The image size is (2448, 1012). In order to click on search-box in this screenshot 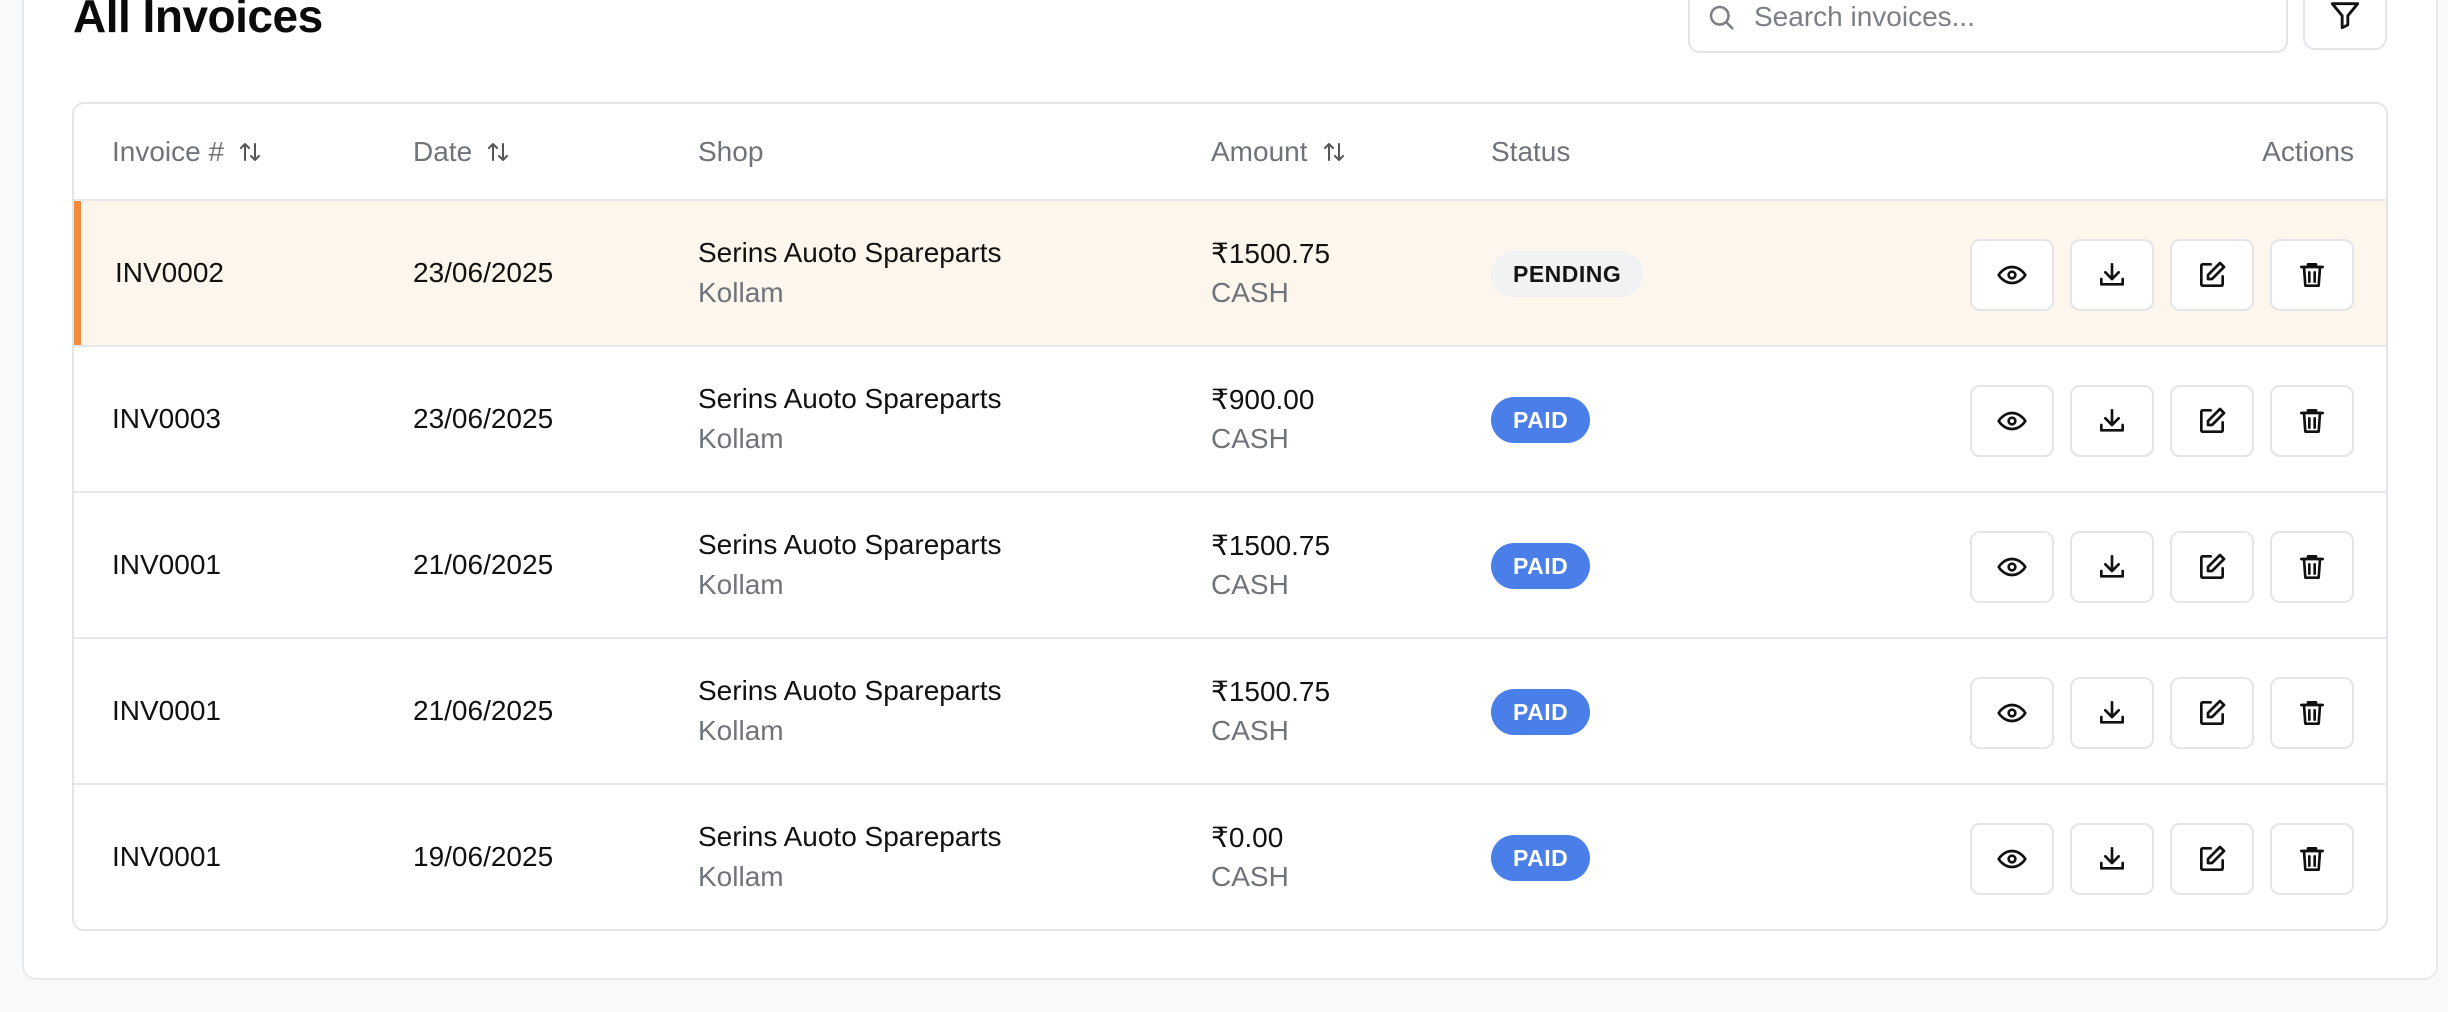, I will do `click(1988, 26)`.